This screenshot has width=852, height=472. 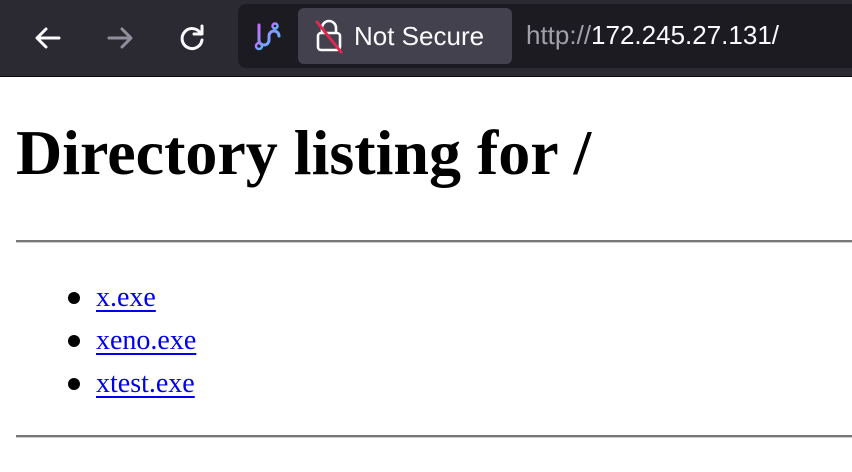 I want to click on top-divider, so click(x=434, y=241).